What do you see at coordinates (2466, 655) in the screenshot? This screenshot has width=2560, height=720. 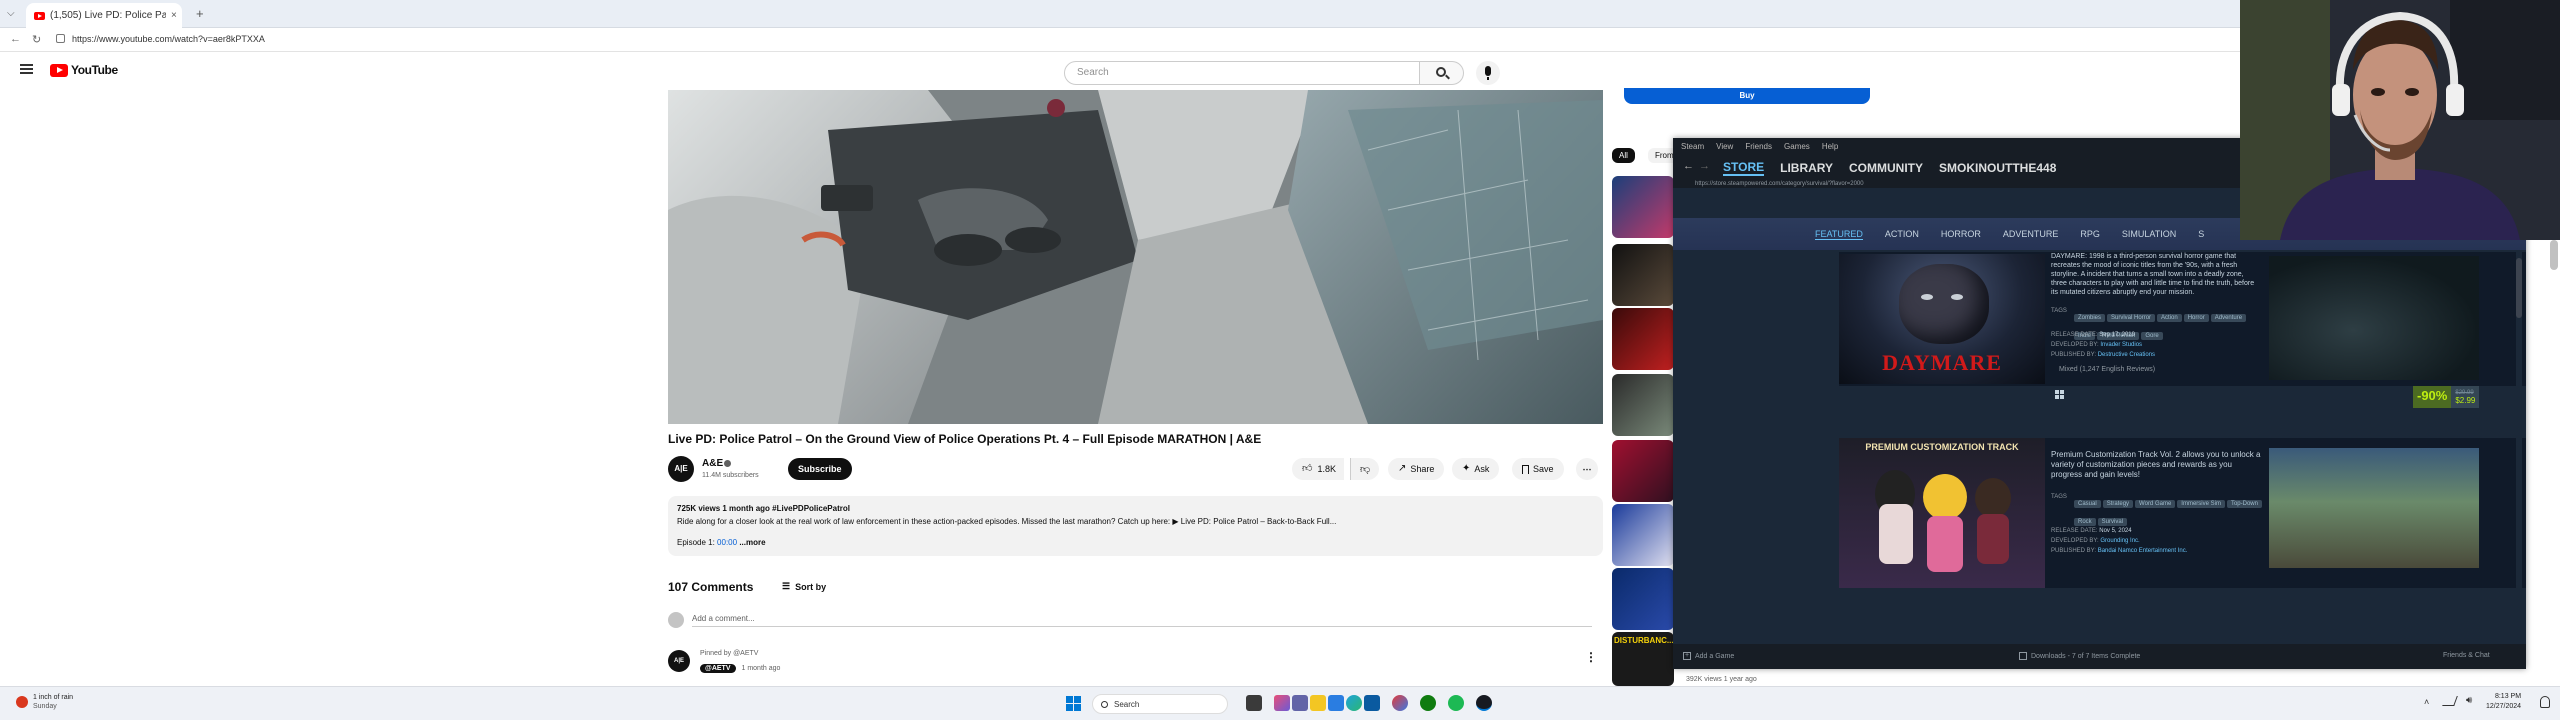 I see `friends-chat-button: Friends & Chat` at bounding box center [2466, 655].